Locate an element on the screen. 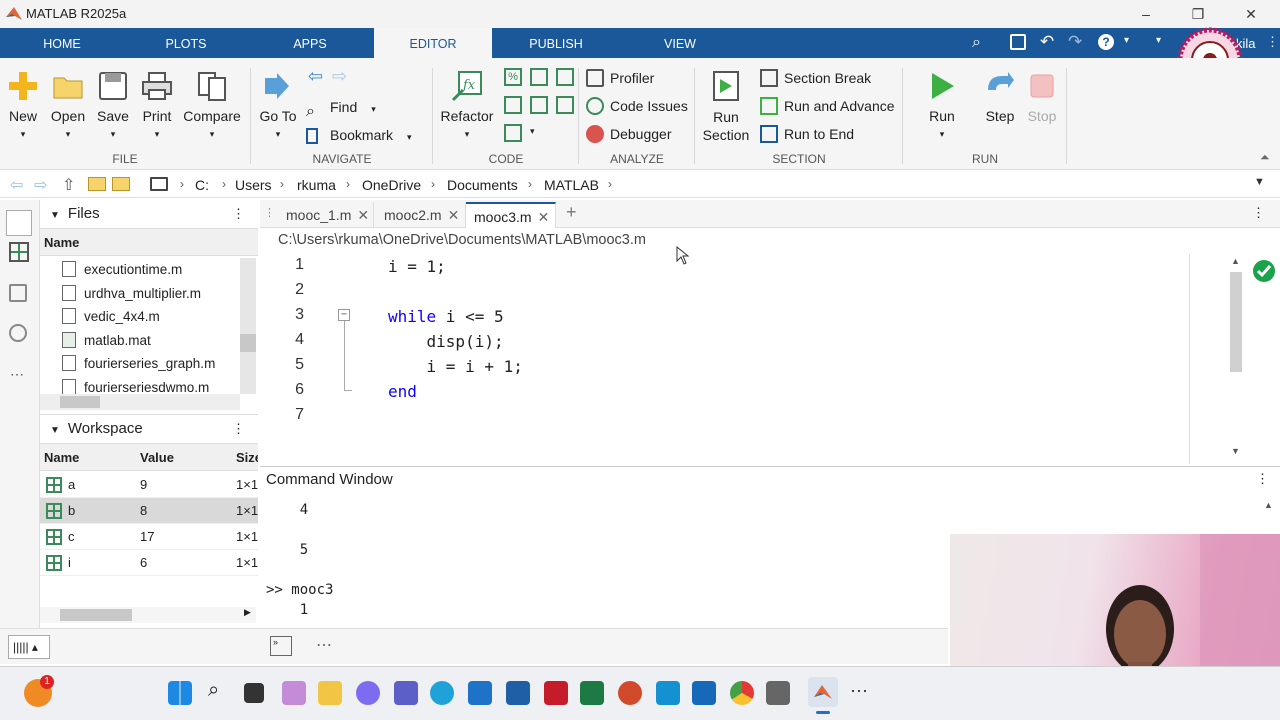 This screenshot has height=723, width=1280. find-button: ⌕ Find ▾ is located at coordinates (341, 108).